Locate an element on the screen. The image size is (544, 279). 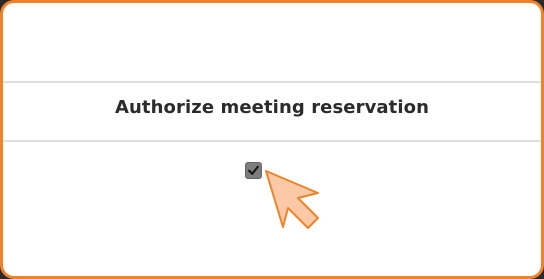
pointer-cursor-icon is located at coordinates (292, 199).